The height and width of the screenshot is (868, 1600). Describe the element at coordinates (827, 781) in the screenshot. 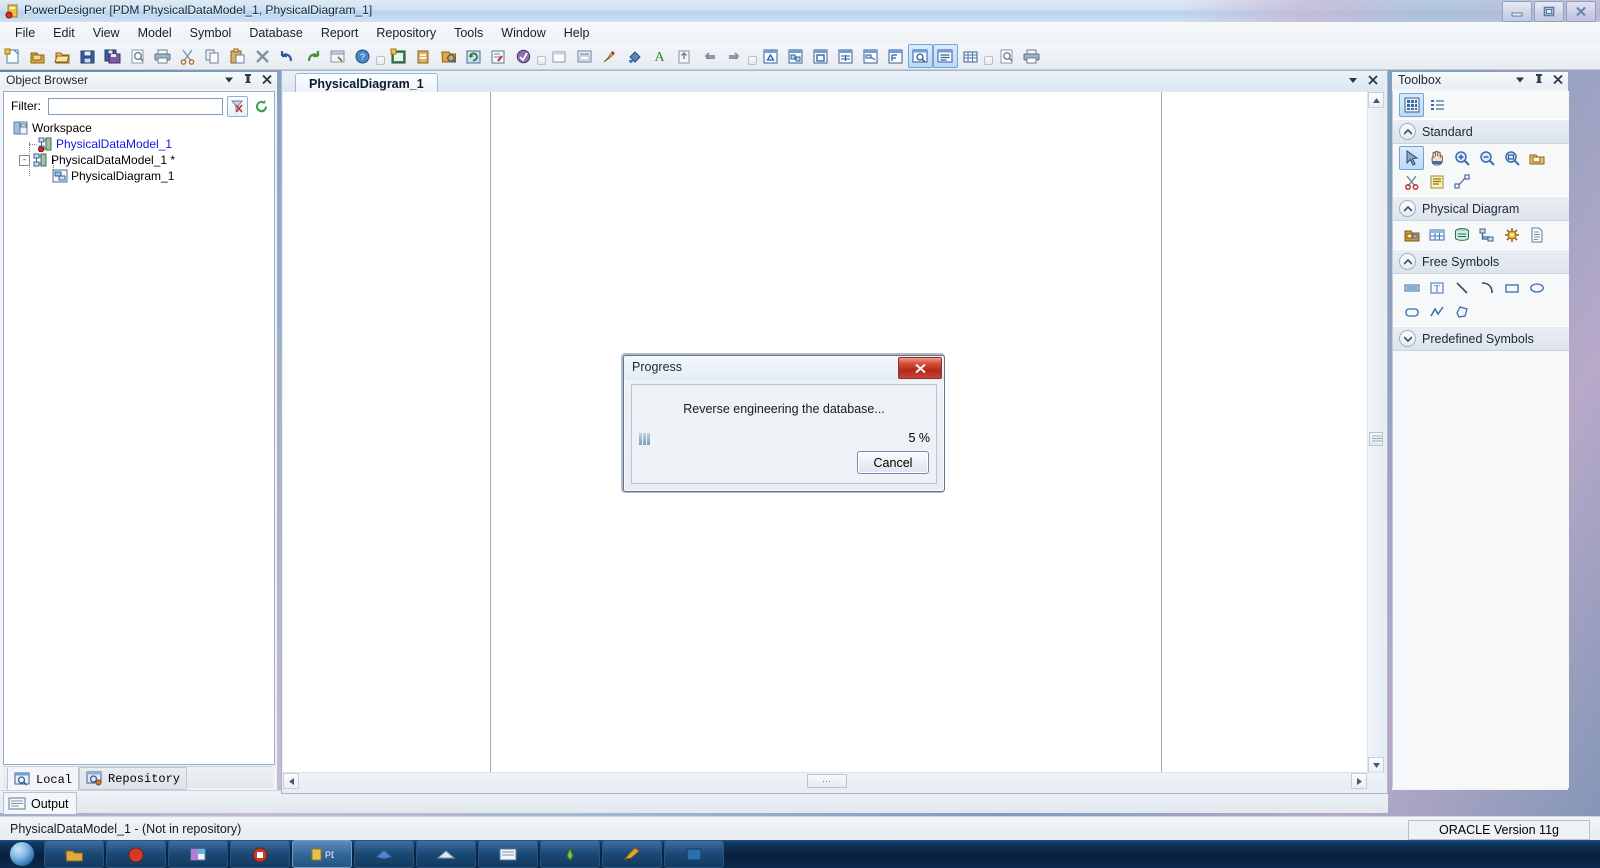

I see `horizontal-scroll-thumb: ⋯` at that location.